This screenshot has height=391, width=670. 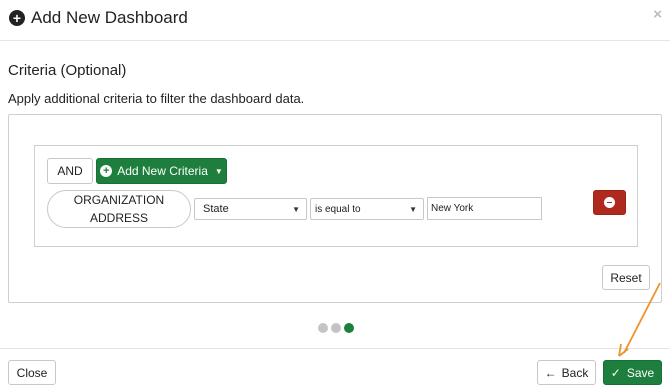 What do you see at coordinates (623, 350) in the screenshot?
I see `annotation-arrow-head` at bounding box center [623, 350].